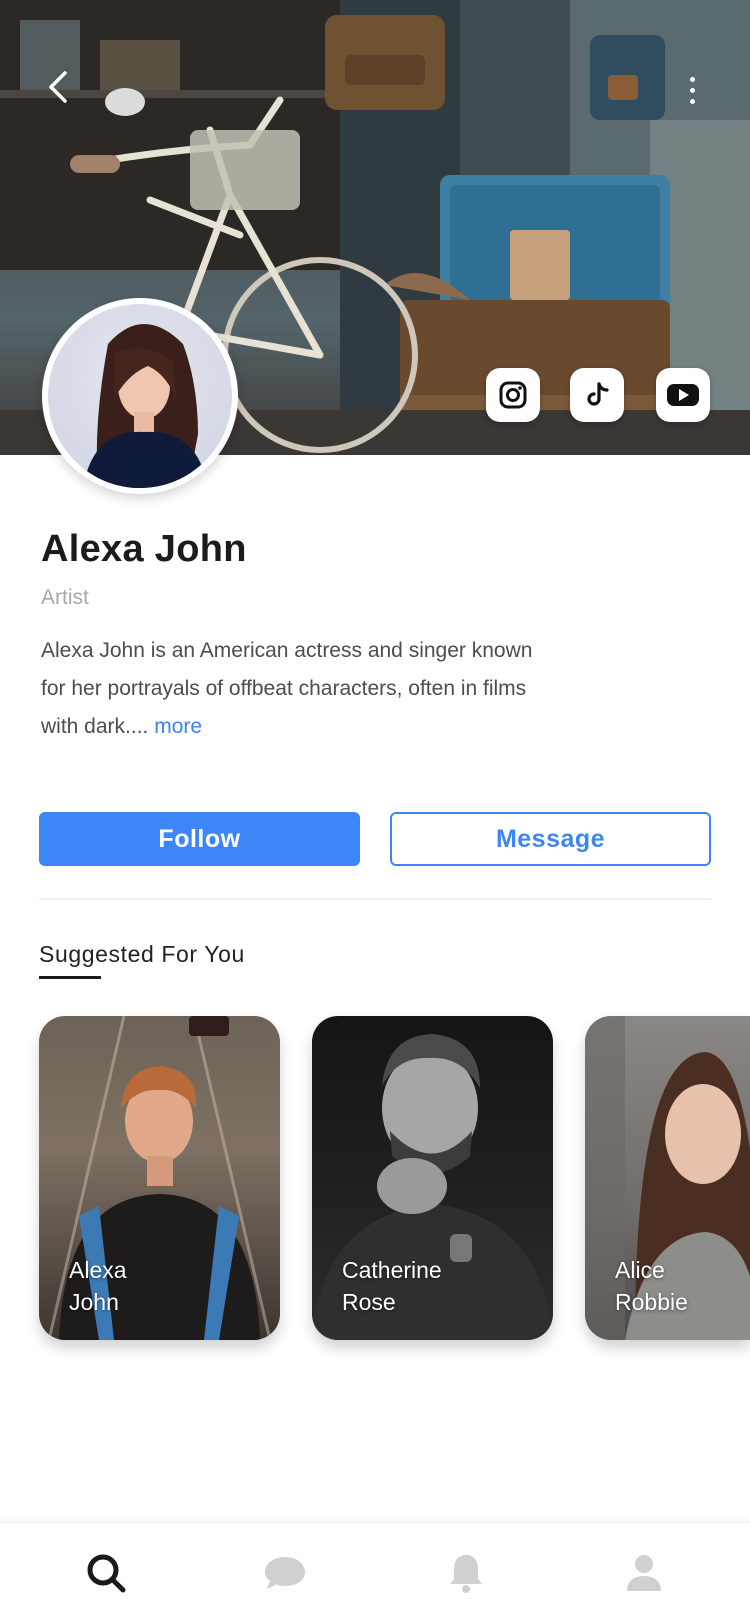  I want to click on card-last-name: Robbie, so click(651, 1302).